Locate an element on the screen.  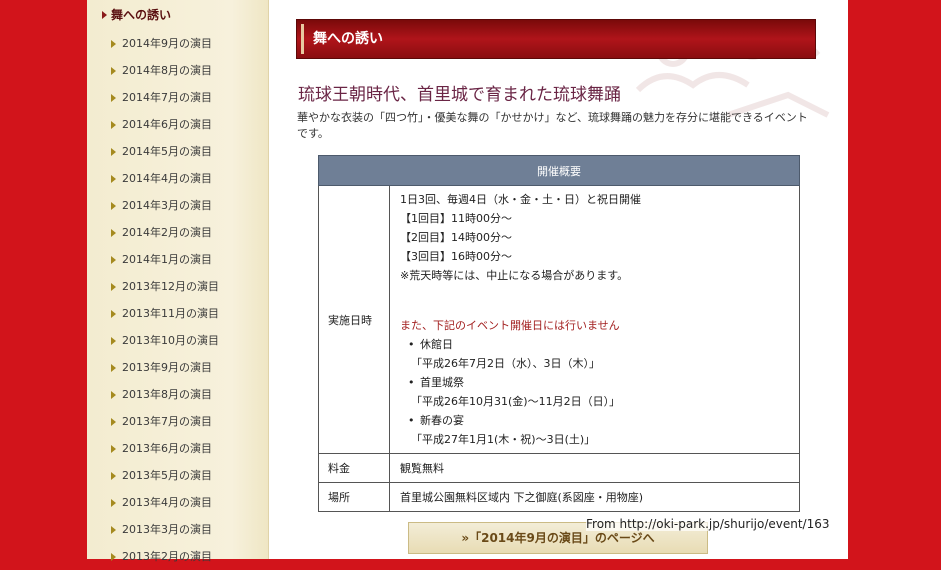
sidebar-item: 2014年9月の演目 is located at coordinates (177, 43).